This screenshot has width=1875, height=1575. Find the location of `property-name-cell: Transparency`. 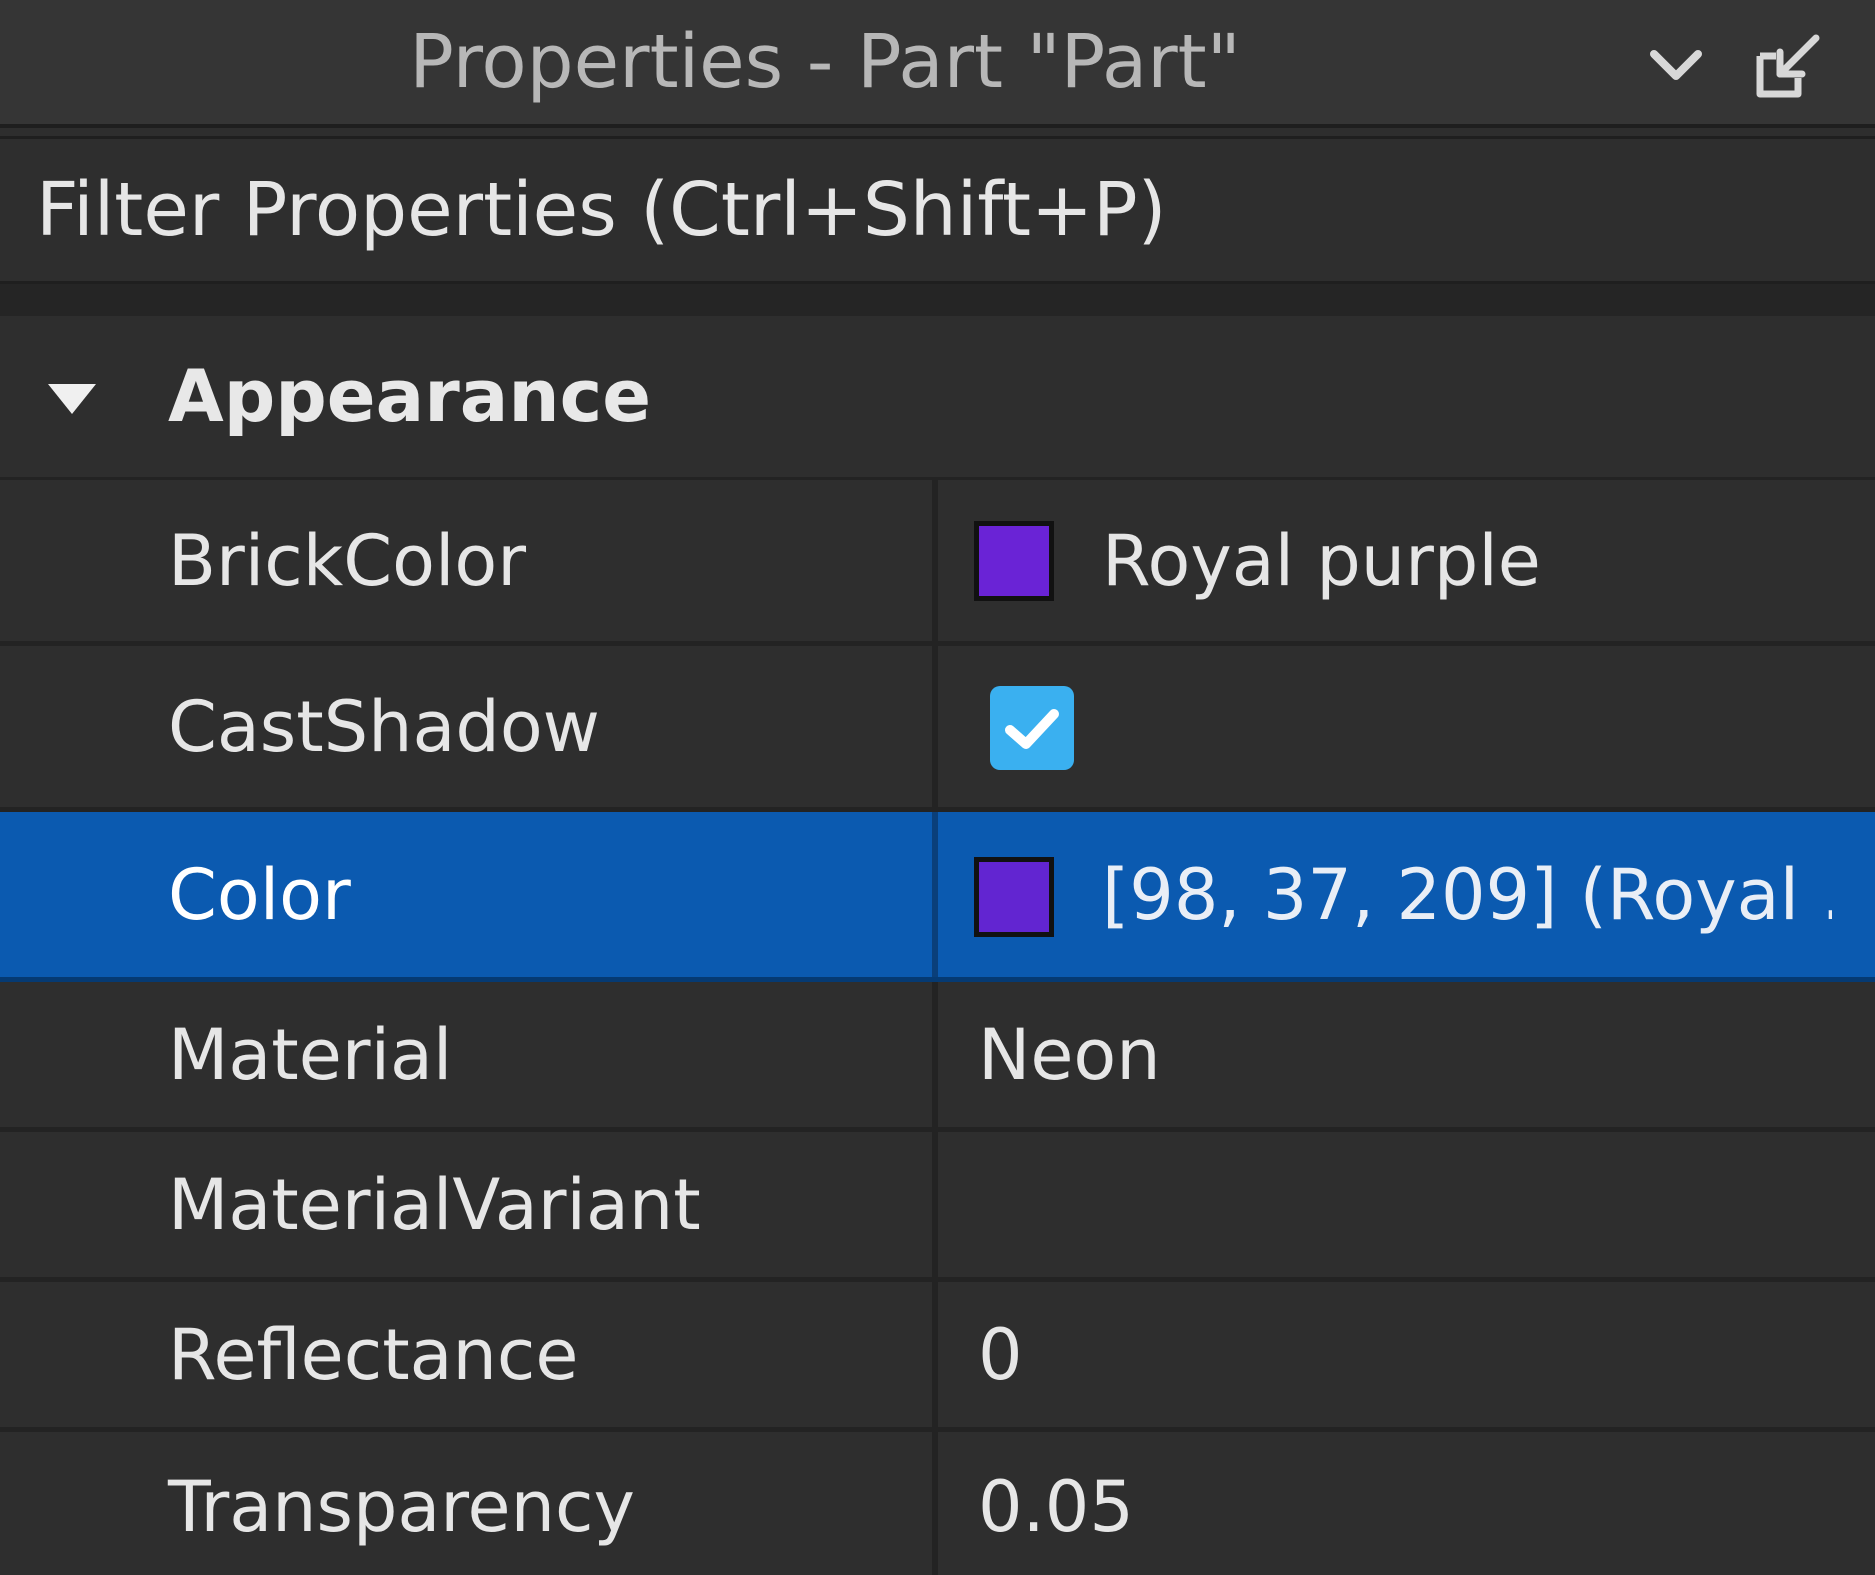

property-name-cell: Transparency is located at coordinates (469, 1503).